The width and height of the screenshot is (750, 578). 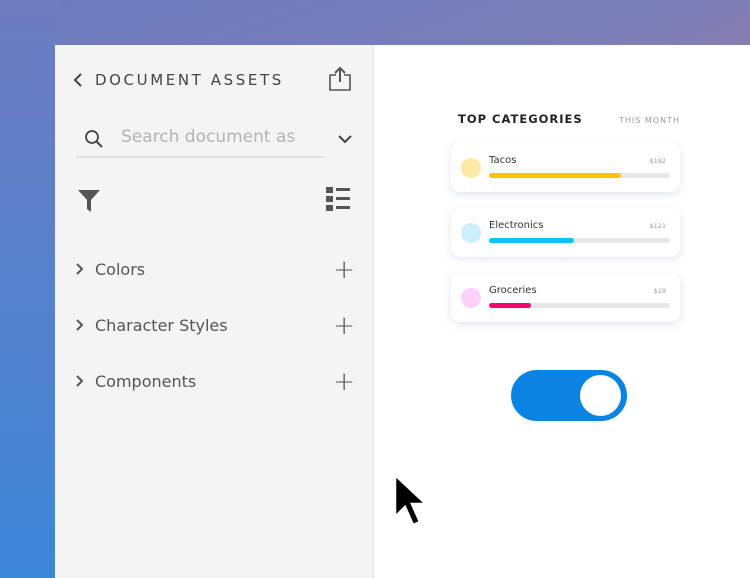 I want to click on category-name: Tacos, so click(x=503, y=160).